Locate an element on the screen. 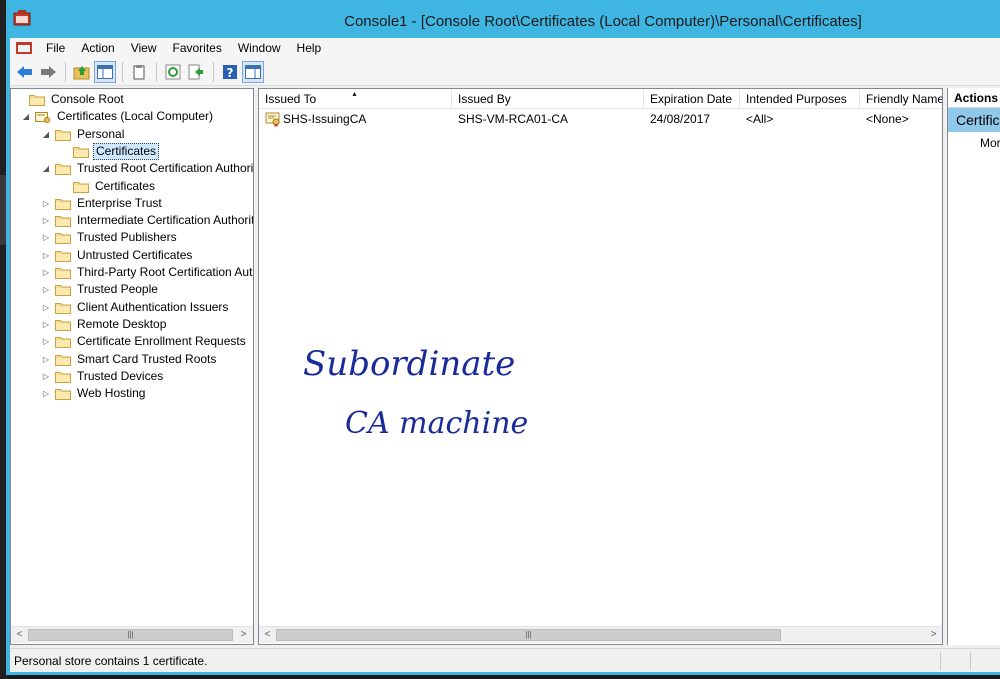 The image size is (1000, 679). help-button: ? is located at coordinates (230, 72).